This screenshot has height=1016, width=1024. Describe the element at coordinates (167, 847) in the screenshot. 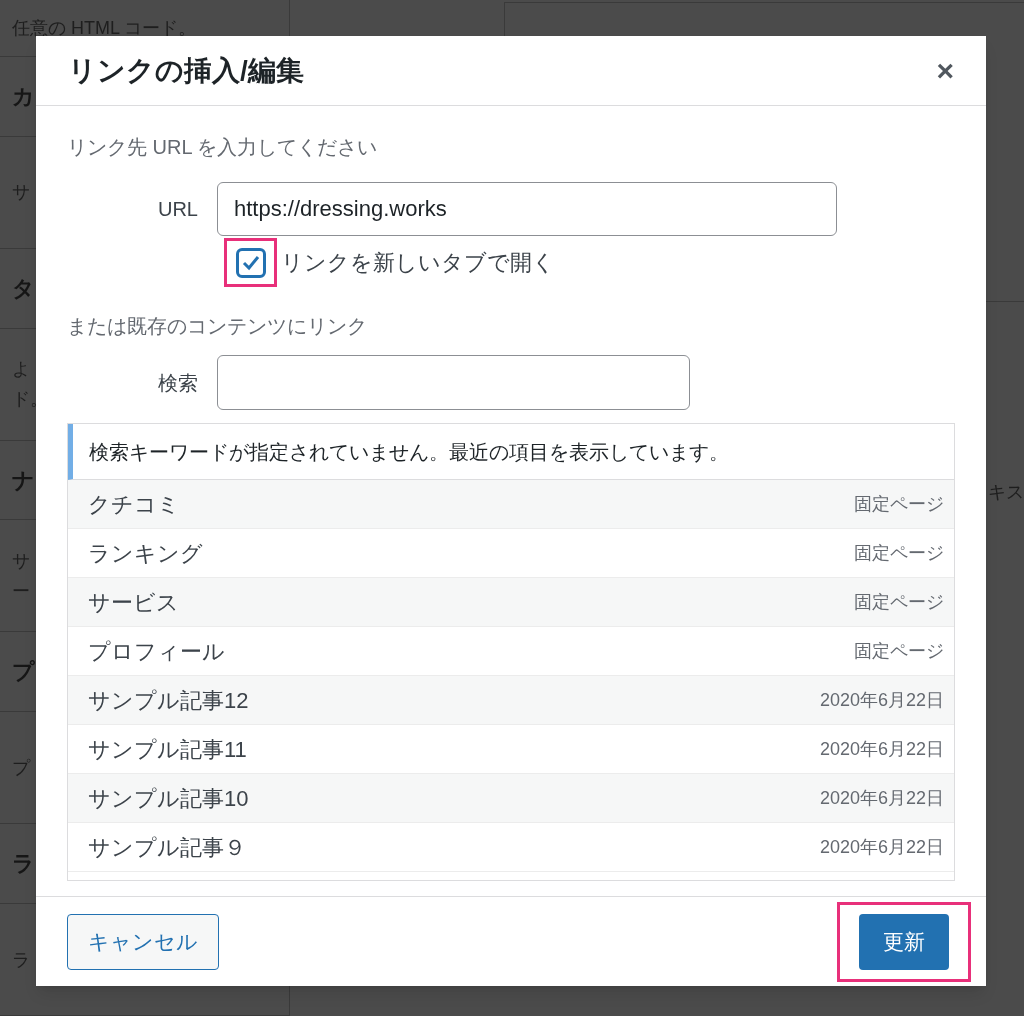

I see `item-title: サンプル記事９` at that location.